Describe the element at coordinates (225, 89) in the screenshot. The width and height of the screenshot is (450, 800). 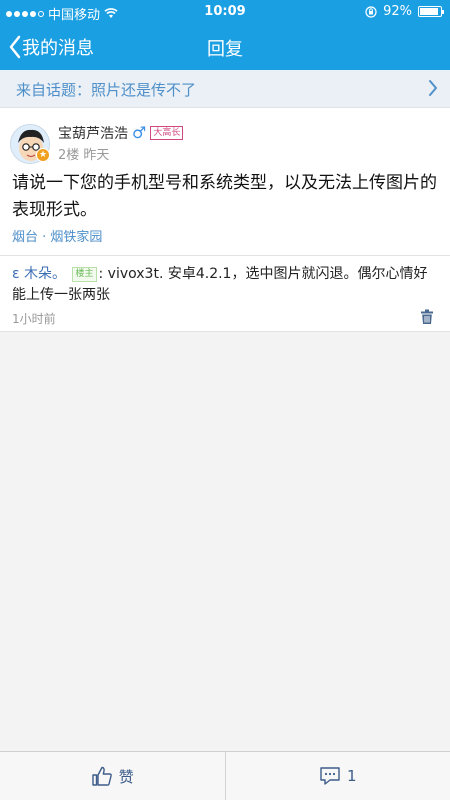
I see `topic-link: 来自话题：照片还是传不了` at that location.